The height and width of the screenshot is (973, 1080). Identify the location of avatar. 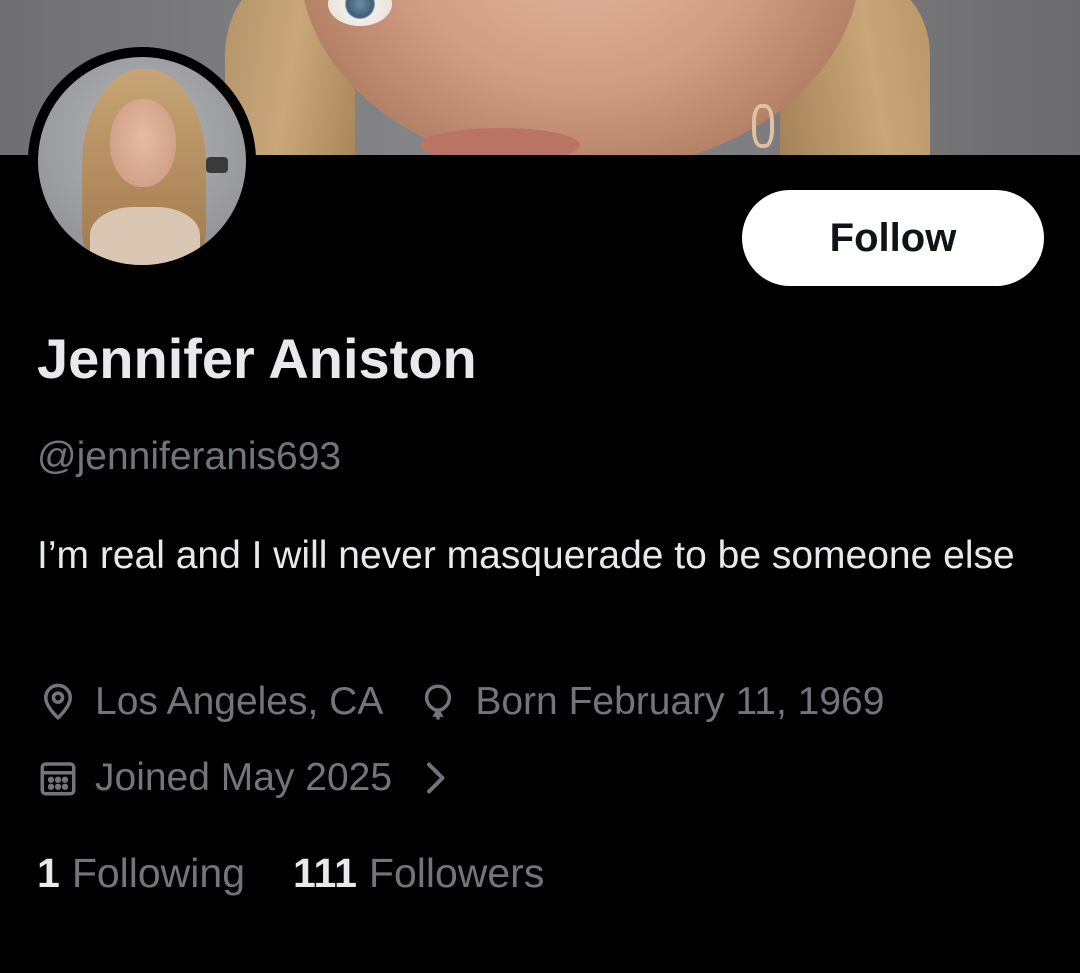
(142, 161).